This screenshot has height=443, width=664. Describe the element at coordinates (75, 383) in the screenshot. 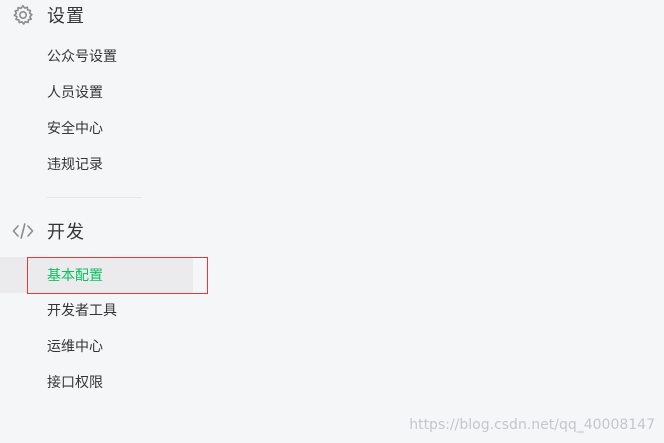

I see `sidebar-item-label: 接口权限` at that location.